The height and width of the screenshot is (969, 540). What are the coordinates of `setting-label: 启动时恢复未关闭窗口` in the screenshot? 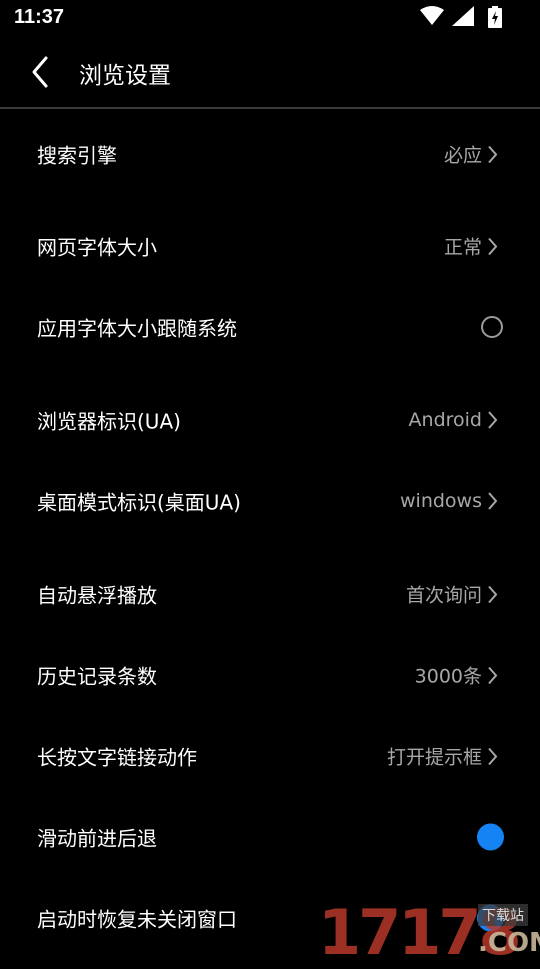 It's located at (137, 919).